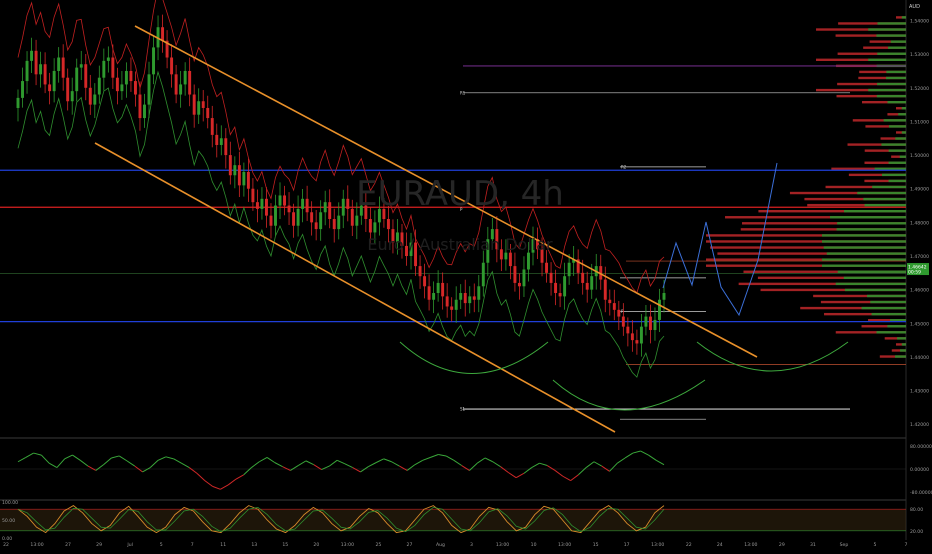  Describe the element at coordinates (919, 470) in the screenshot. I see `rsi-tick-label: 0.00000` at that location.